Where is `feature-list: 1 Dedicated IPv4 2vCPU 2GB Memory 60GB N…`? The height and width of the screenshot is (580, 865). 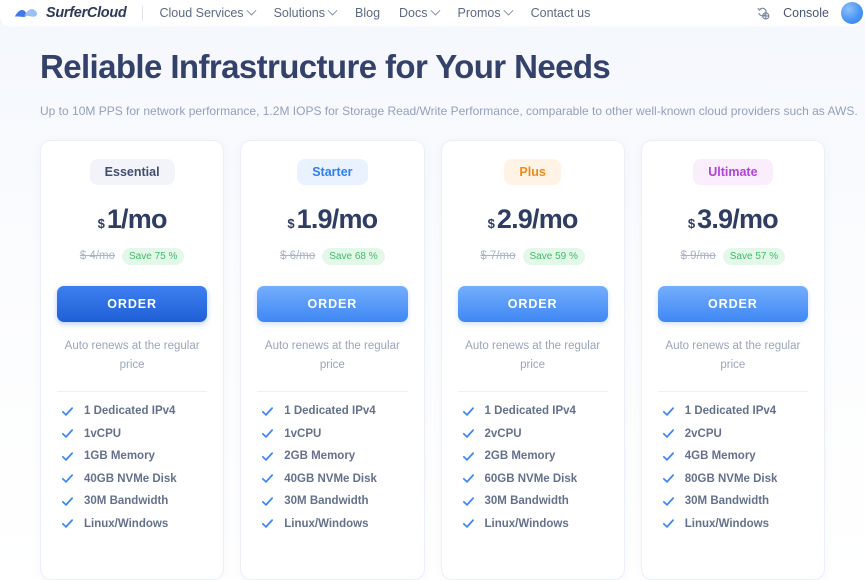 feature-list: 1 Dedicated IPv4 2vCPU 2GB Memory 60GB N… is located at coordinates (533, 468).